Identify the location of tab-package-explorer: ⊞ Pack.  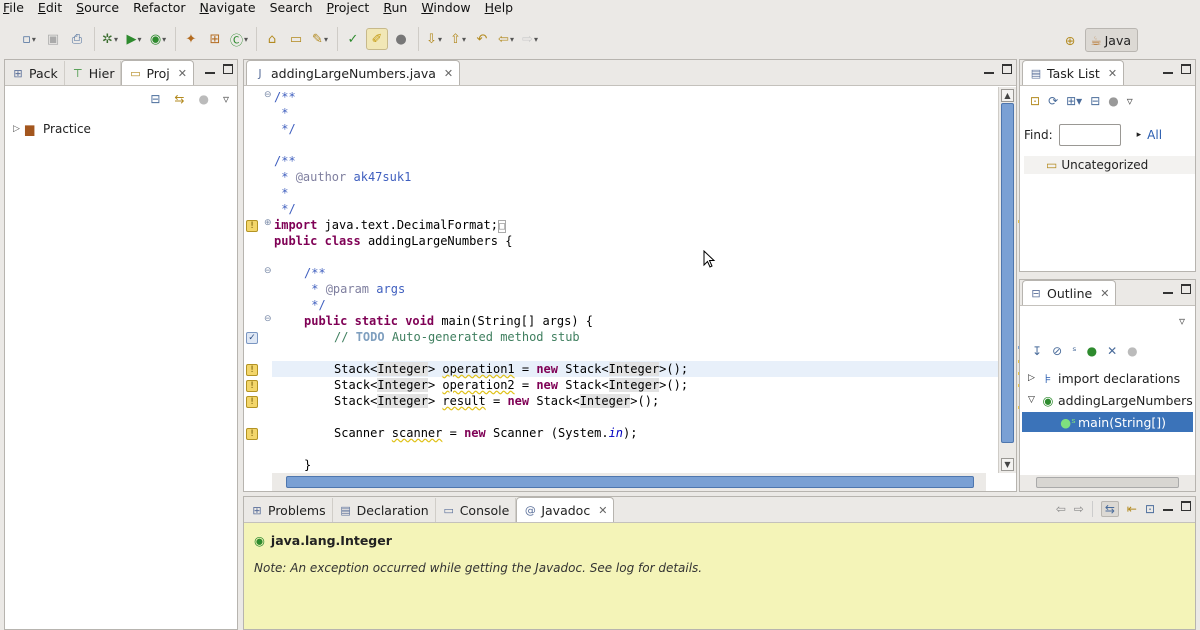
(35, 73).